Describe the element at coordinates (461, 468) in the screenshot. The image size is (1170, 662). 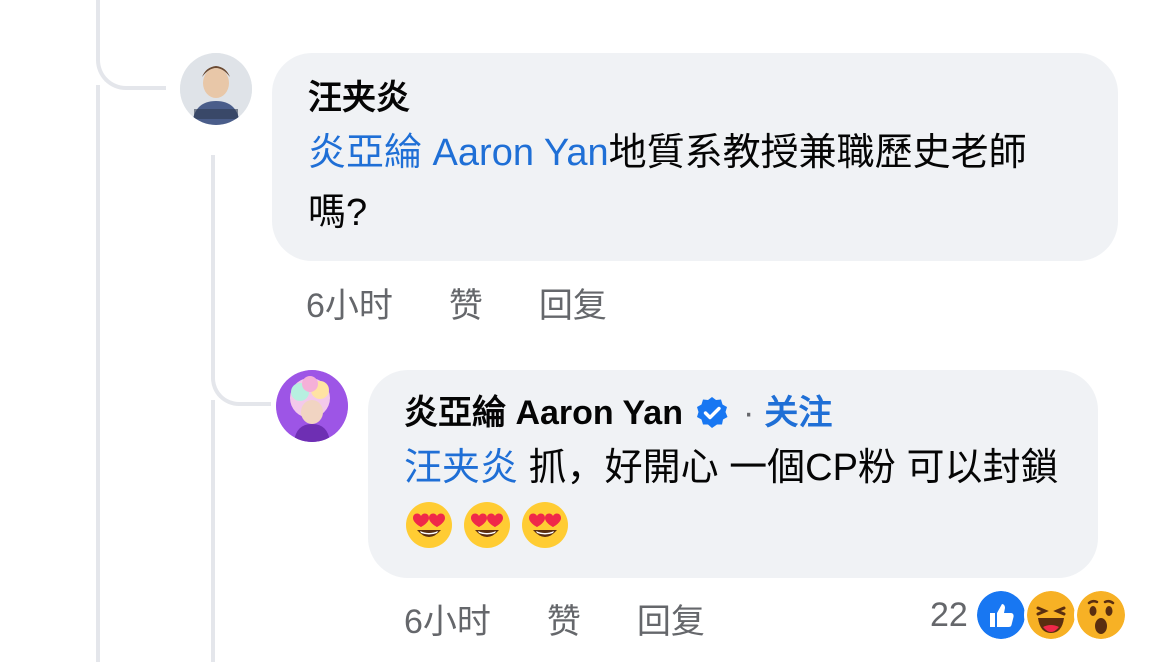
I see `mention-link: 汪夹炎` at that location.